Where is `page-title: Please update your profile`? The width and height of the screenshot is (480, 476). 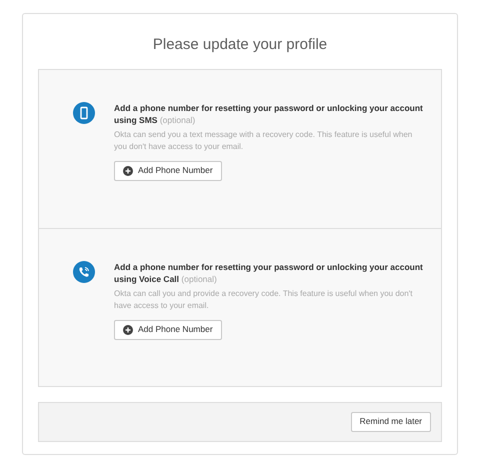 page-title: Please update your profile is located at coordinates (240, 45).